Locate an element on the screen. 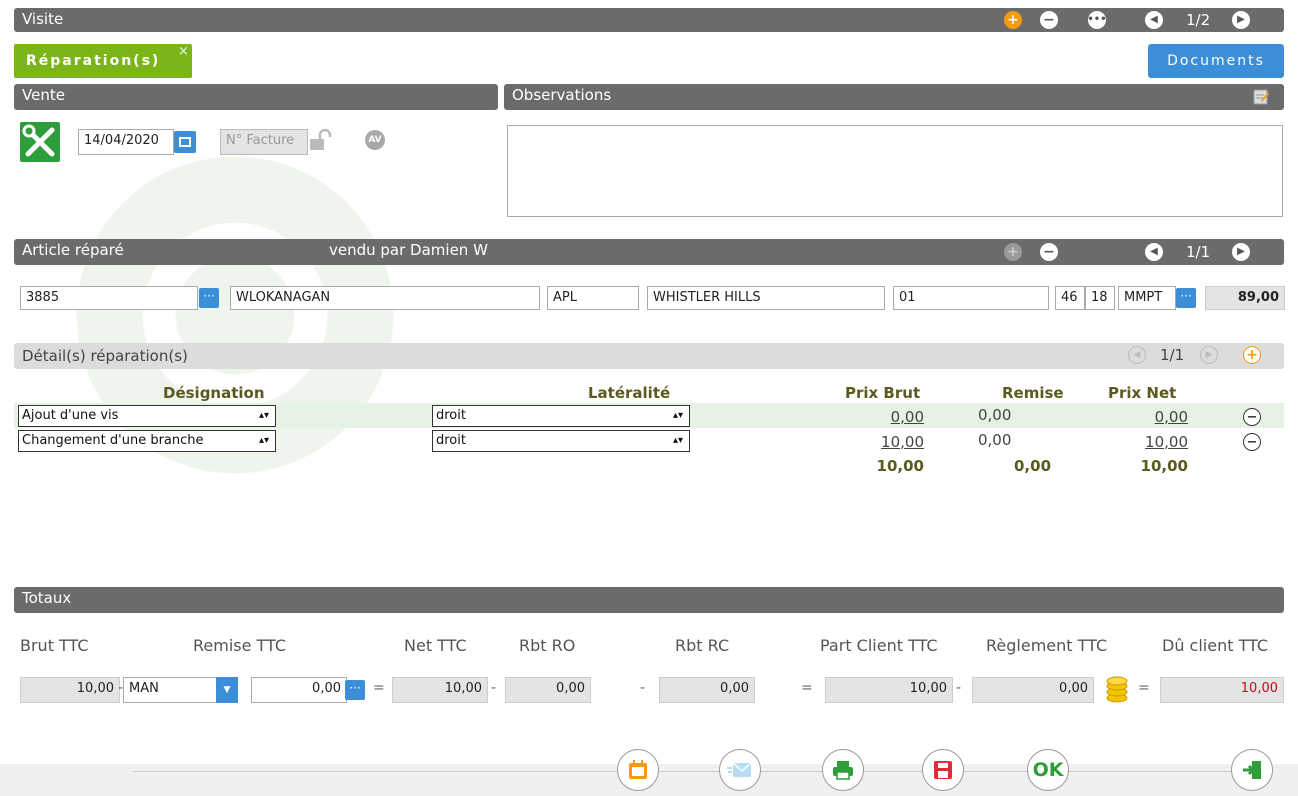 This screenshot has height=796, width=1298. article-size2: 18 is located at coordinates (1099, 297).